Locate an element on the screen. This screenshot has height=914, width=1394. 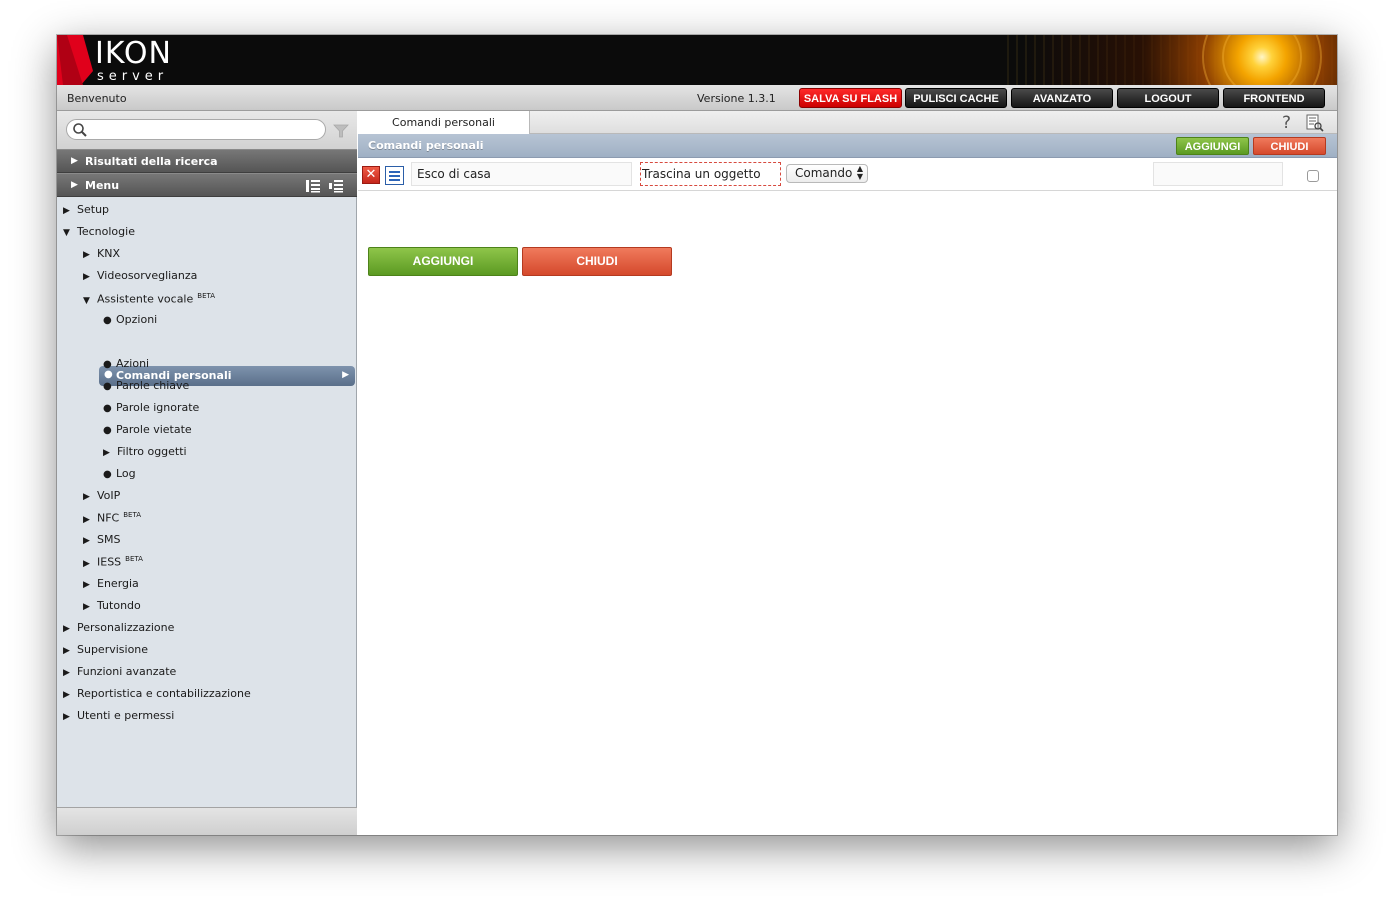
tree-item-personalizzazione: ▶ Personalizzazione is located at coordinates (118, 630).